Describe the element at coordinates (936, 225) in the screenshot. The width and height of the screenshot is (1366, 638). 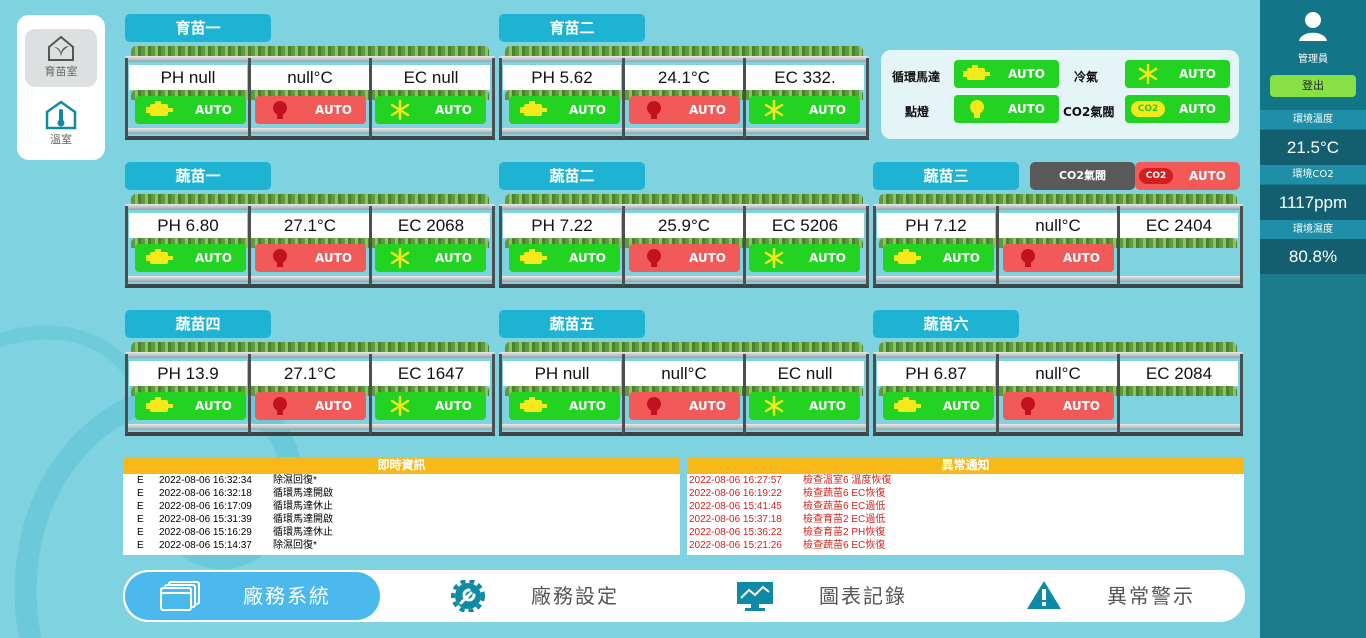
I see `ph-reading: PH 7.12` at that location.